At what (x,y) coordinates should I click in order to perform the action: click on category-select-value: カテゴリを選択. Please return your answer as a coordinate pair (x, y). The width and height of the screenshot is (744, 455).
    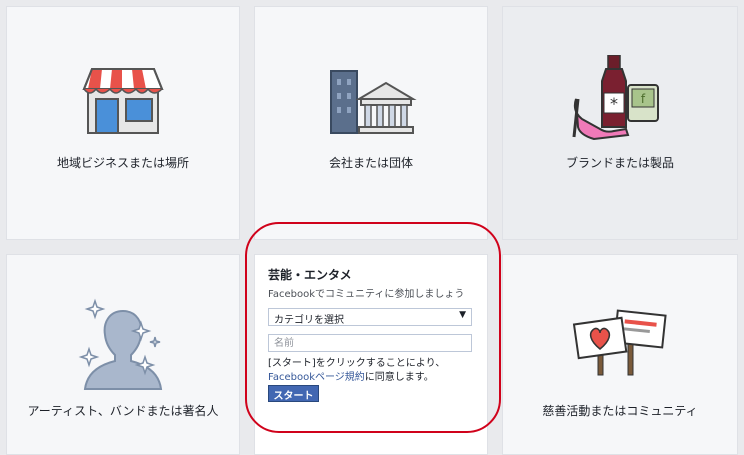
    Looking at the image, I should click on (309, 320).